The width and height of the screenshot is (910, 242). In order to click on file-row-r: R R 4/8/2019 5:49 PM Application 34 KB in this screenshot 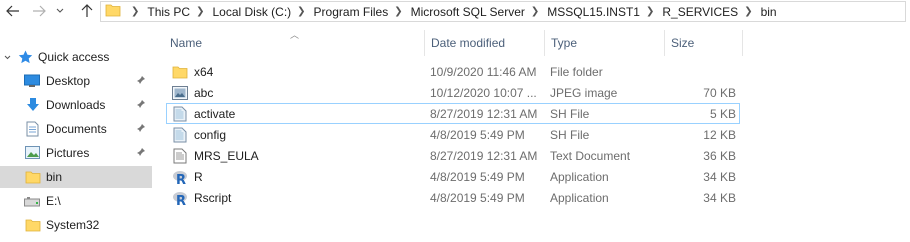, I will do `click(453, 176)`.